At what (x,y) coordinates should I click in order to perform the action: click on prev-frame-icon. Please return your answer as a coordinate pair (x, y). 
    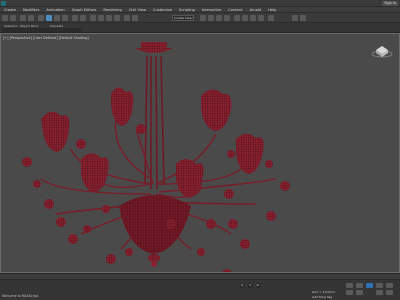
    Looking at the image, I should click on (359, 285).